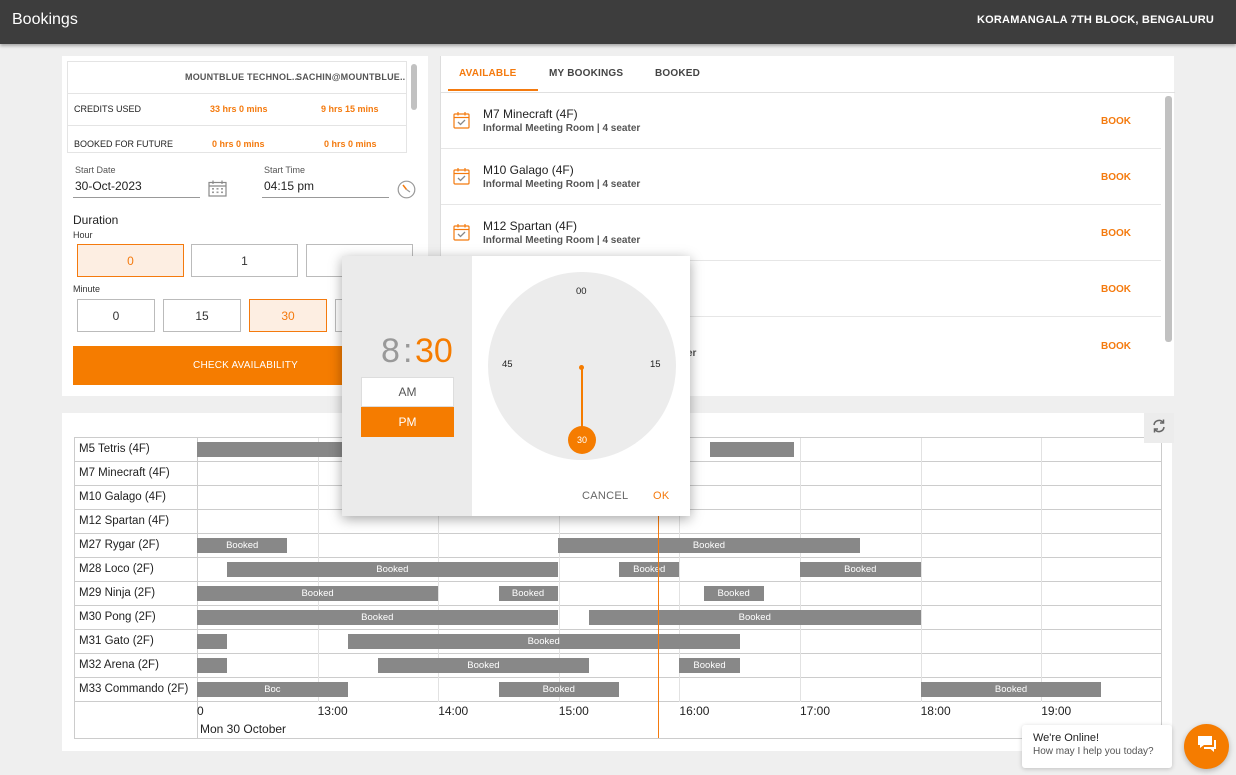 This screenshot has width=1236, height=775. What do you see at coordinates (200, 711) in the screenshot?
I see `hour-label: 0` at bounding box center [200, 711].